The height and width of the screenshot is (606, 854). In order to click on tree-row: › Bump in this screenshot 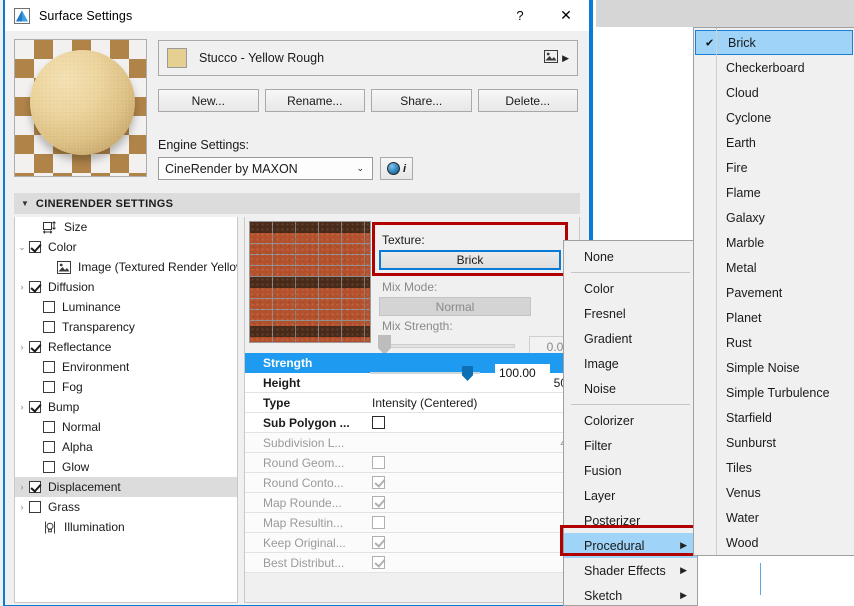, I will do `click(126, 407)`.